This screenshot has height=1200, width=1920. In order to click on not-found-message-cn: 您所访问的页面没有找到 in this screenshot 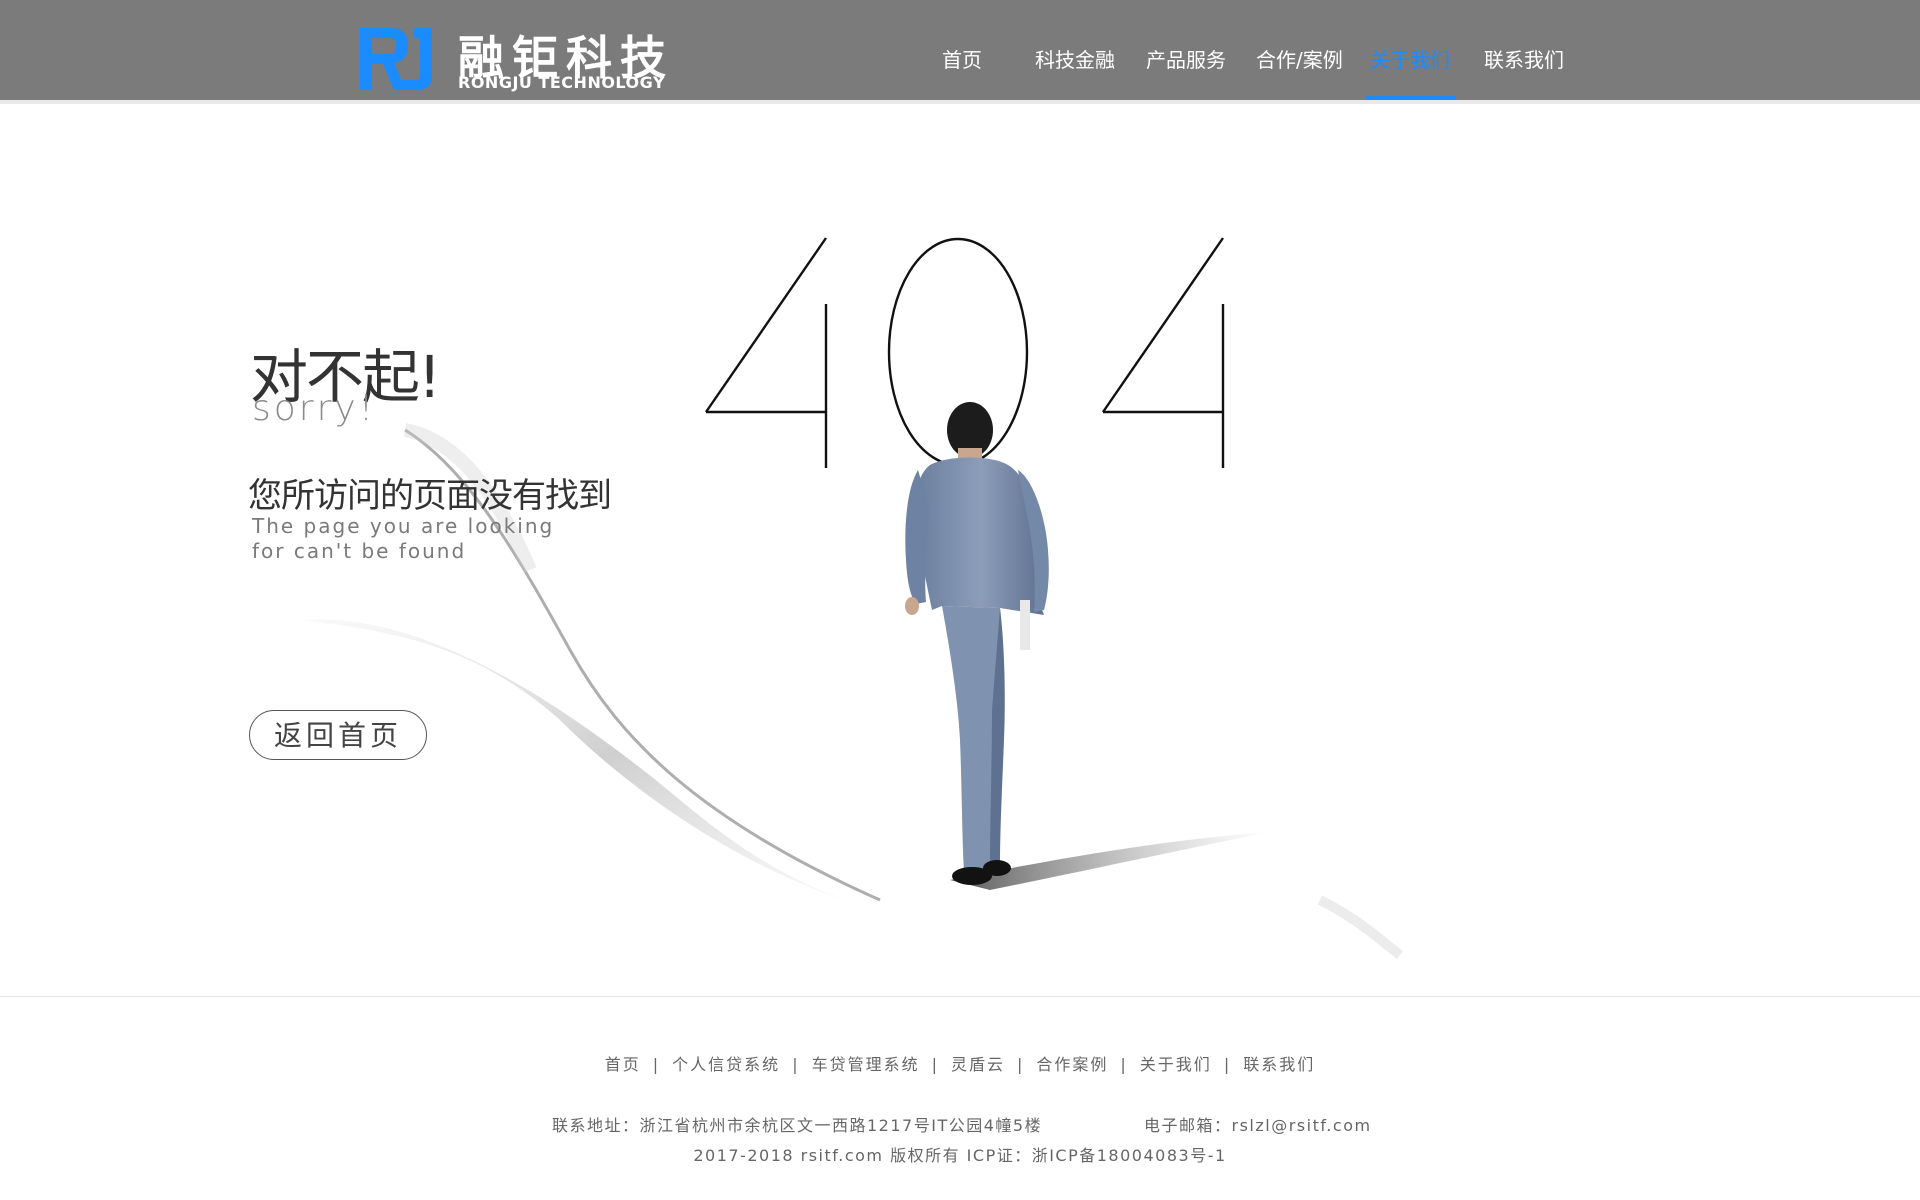, I will do `click(430, 496)`.